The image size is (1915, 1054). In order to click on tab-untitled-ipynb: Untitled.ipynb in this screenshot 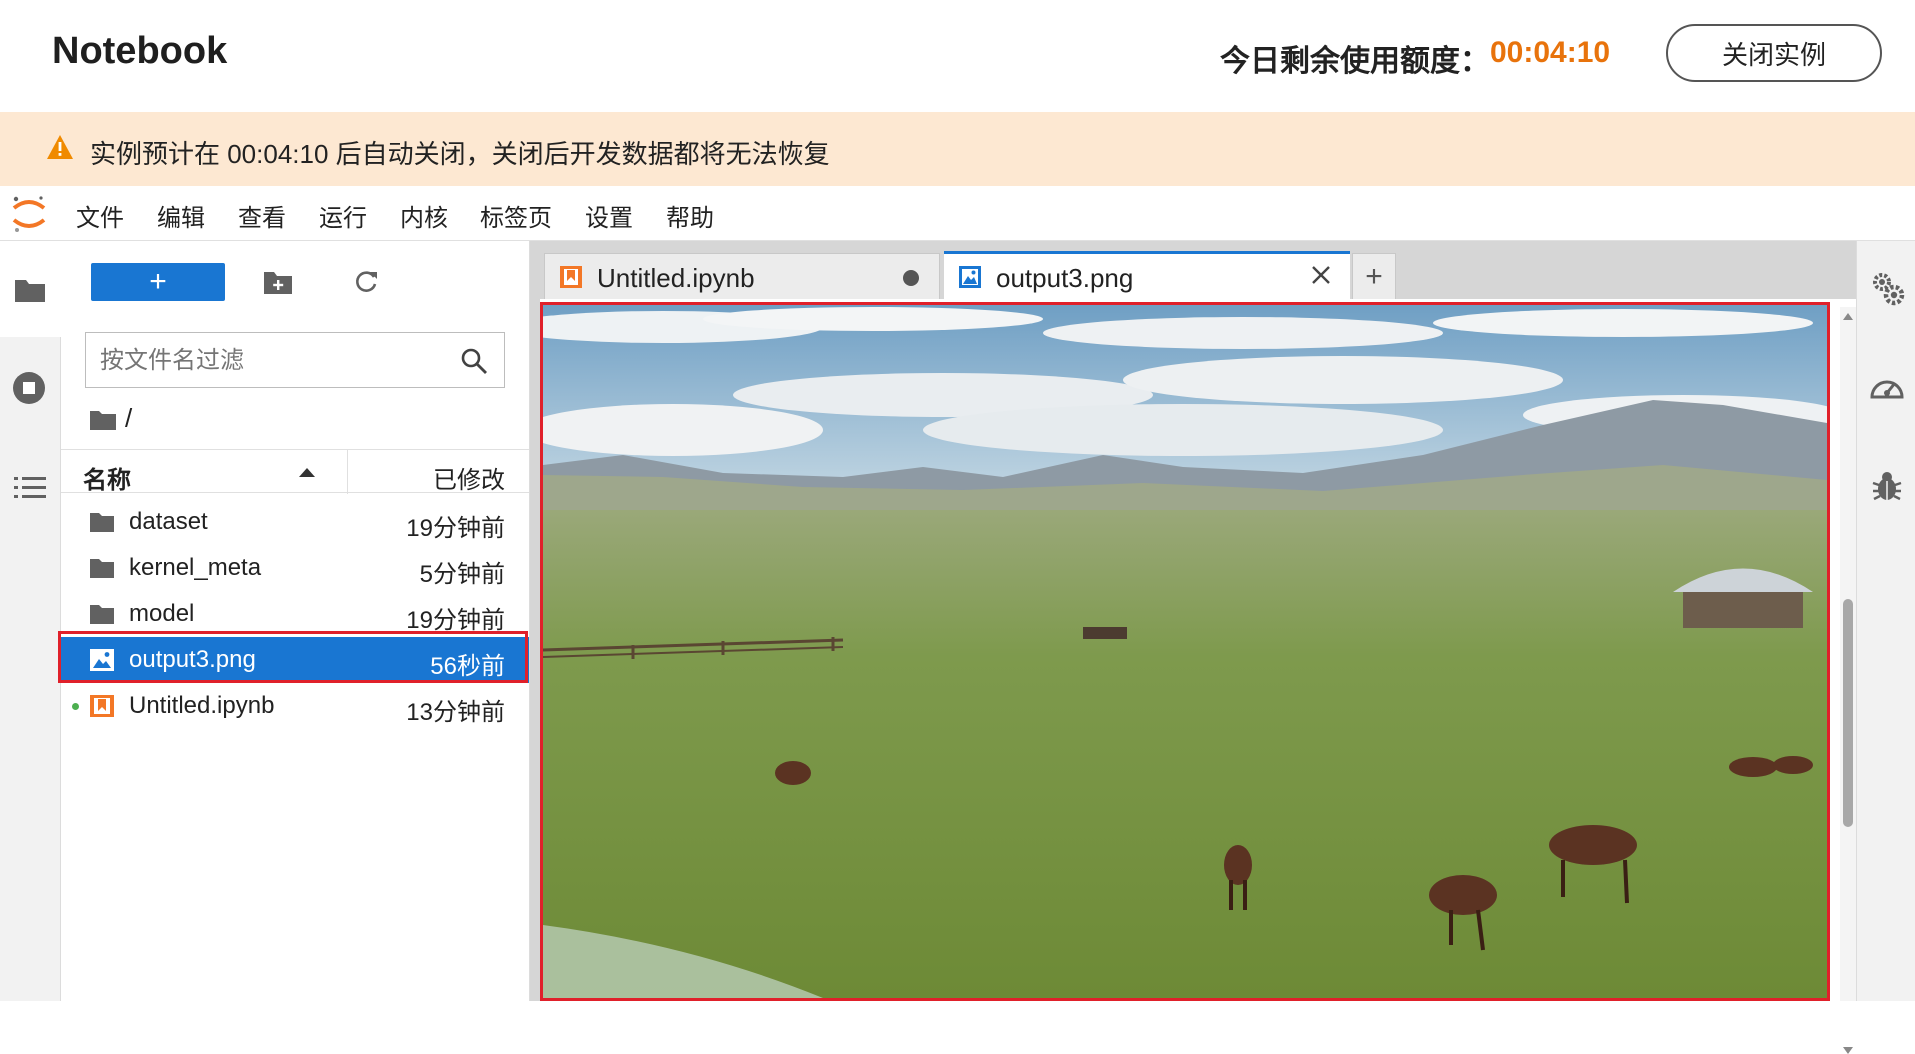, I will do `click(742, 276)`.